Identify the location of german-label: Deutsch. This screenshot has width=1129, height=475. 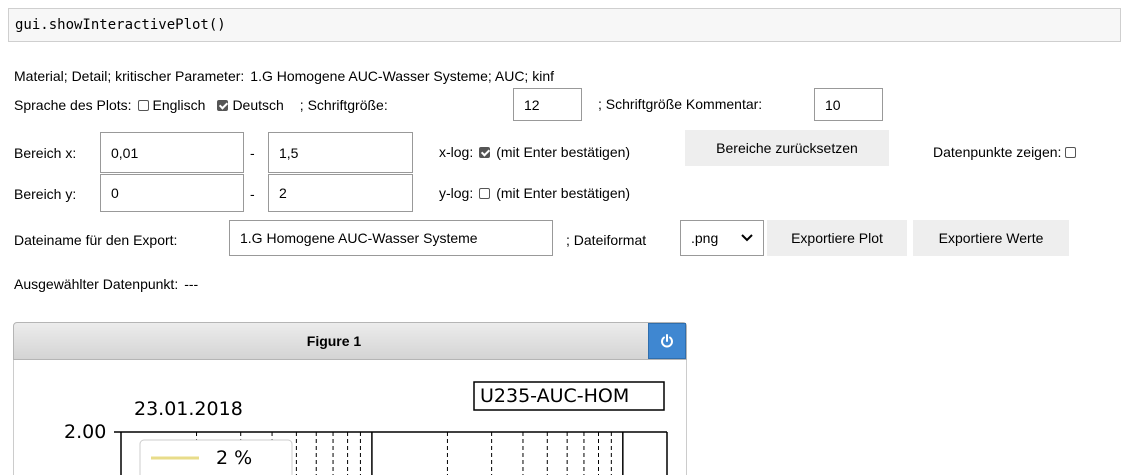
(258, 105).